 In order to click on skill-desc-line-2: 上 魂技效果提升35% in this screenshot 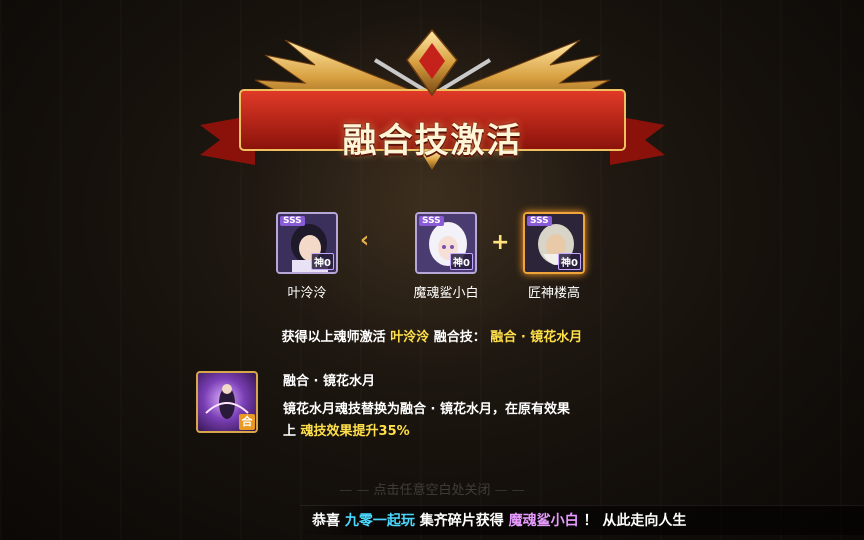, I will do `click(483, 432)`.